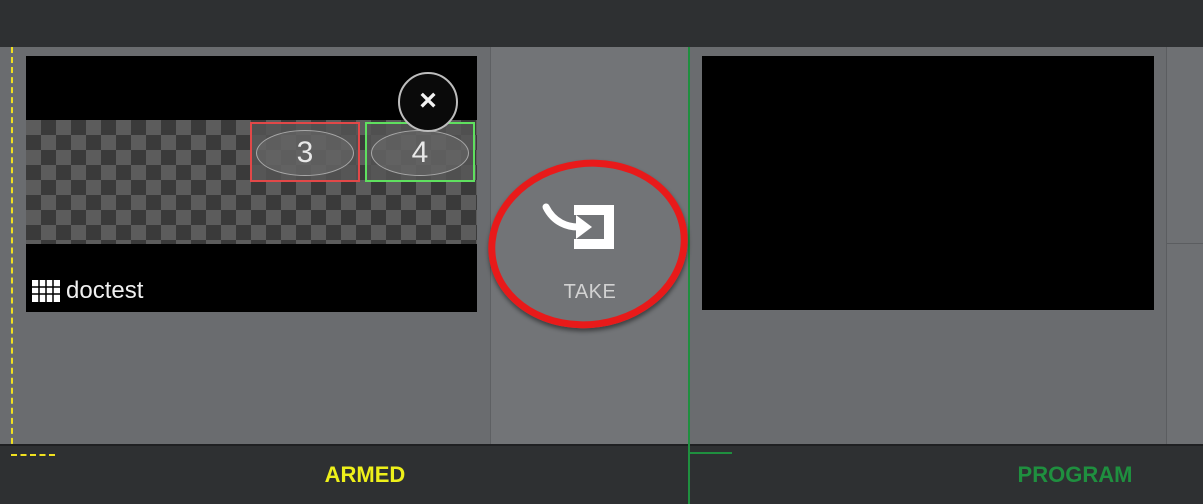 Image resolution: width=1203 pixels, height=504 pixels. What do you see at coordinates (105, 290) in the screenshot?
I see `source-name: doctest` at bounding box center [105, 290].